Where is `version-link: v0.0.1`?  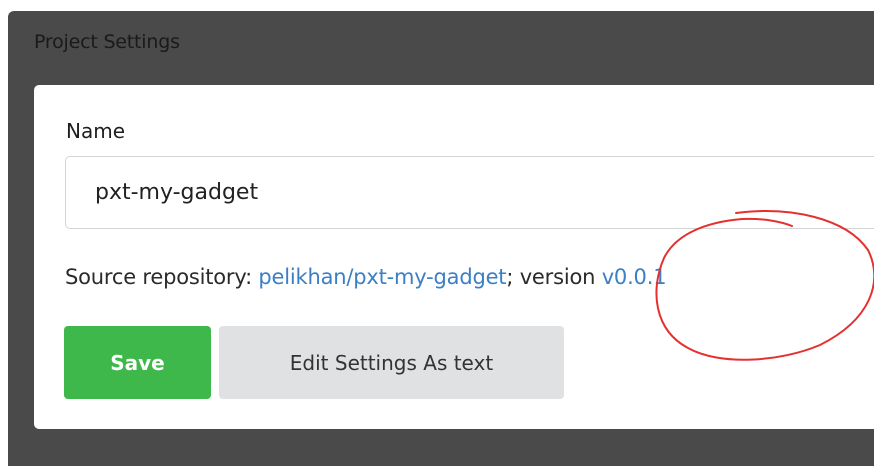 version-link: v0.0.1 is located at coordinates (634, 277).